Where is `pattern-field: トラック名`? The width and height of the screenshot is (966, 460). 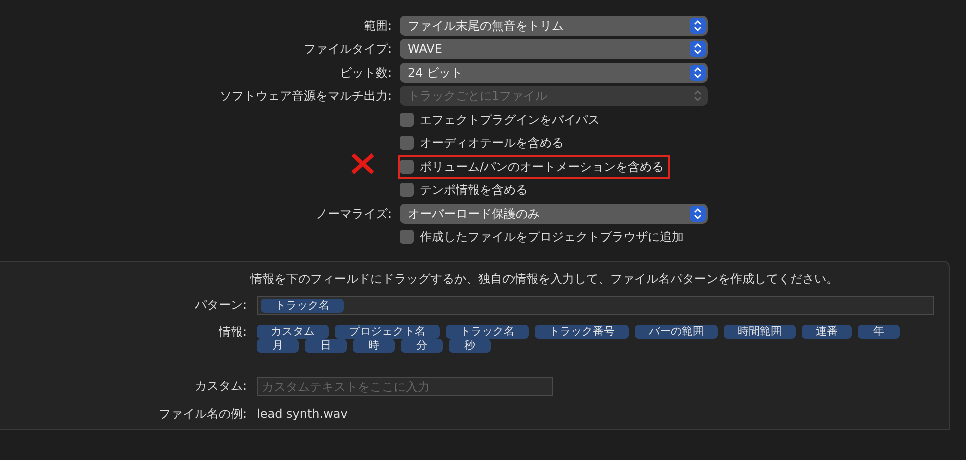 pattern-field: トラック名 is located at coordinates (595, 305).